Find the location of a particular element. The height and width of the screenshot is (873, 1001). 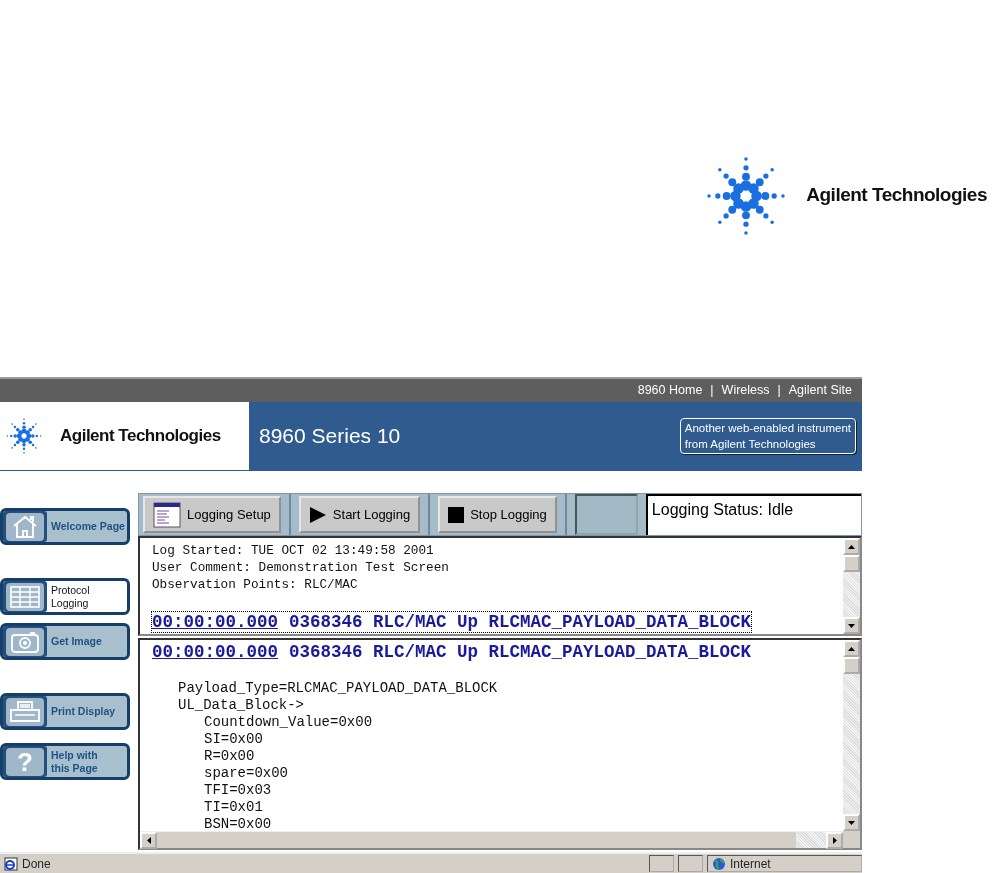

zone-text: Internet is located at coordinates (750, 864).